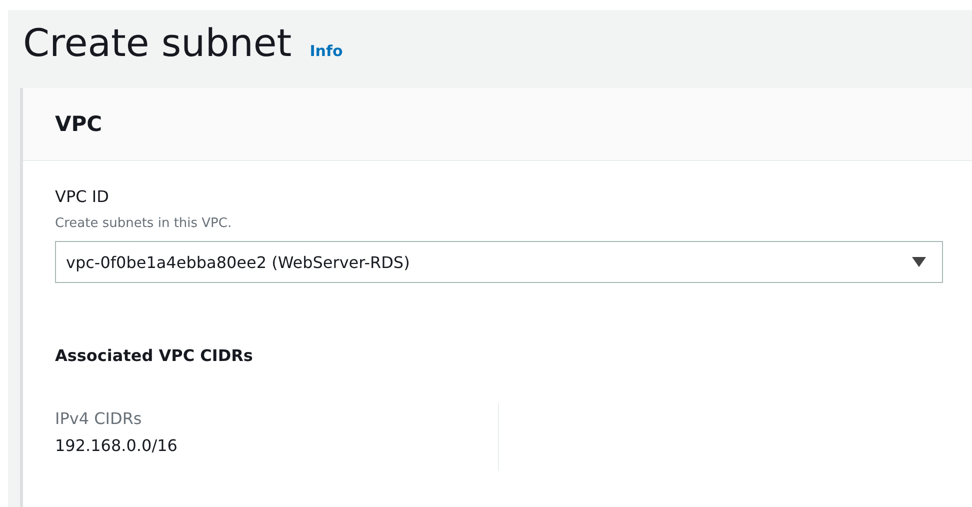  Describe the element at coordinates (116, 445) in the screenshot. I see `cidr-value: 192.168.0.0/16` at that location.